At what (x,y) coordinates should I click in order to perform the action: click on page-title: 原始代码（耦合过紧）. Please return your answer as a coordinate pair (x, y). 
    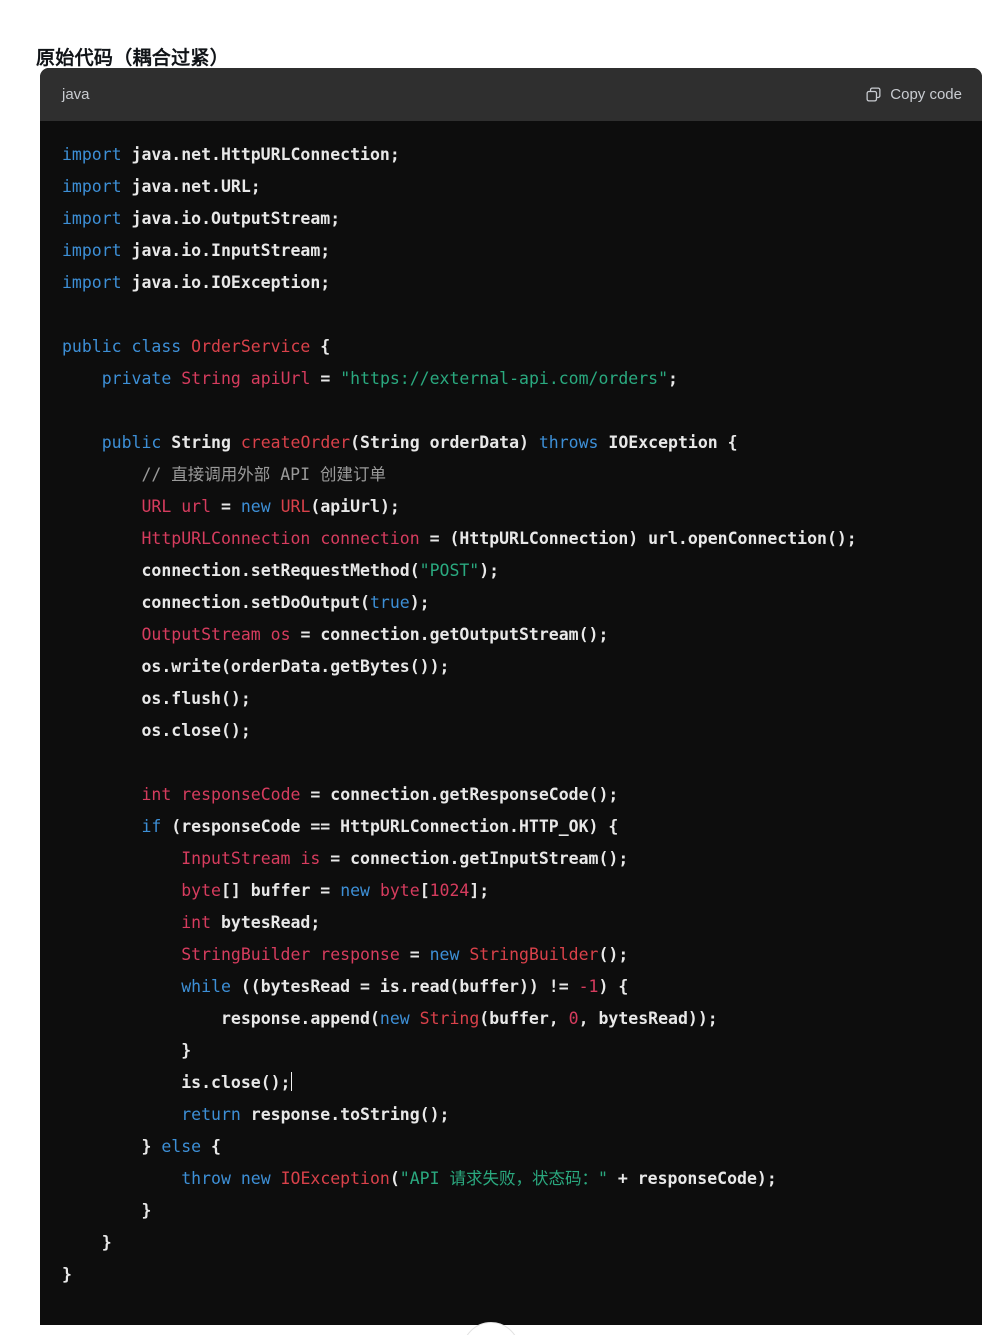
    Looking at the image, I should click on (133, 58).